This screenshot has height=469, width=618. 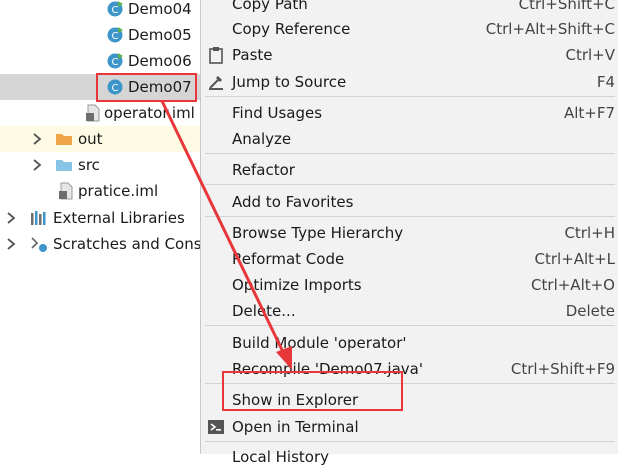 What do you see at coordinates (589, 113) in the screenshot?
I see `menu-item-shortcut: Alt+F7` at bounding box center [589, 113].